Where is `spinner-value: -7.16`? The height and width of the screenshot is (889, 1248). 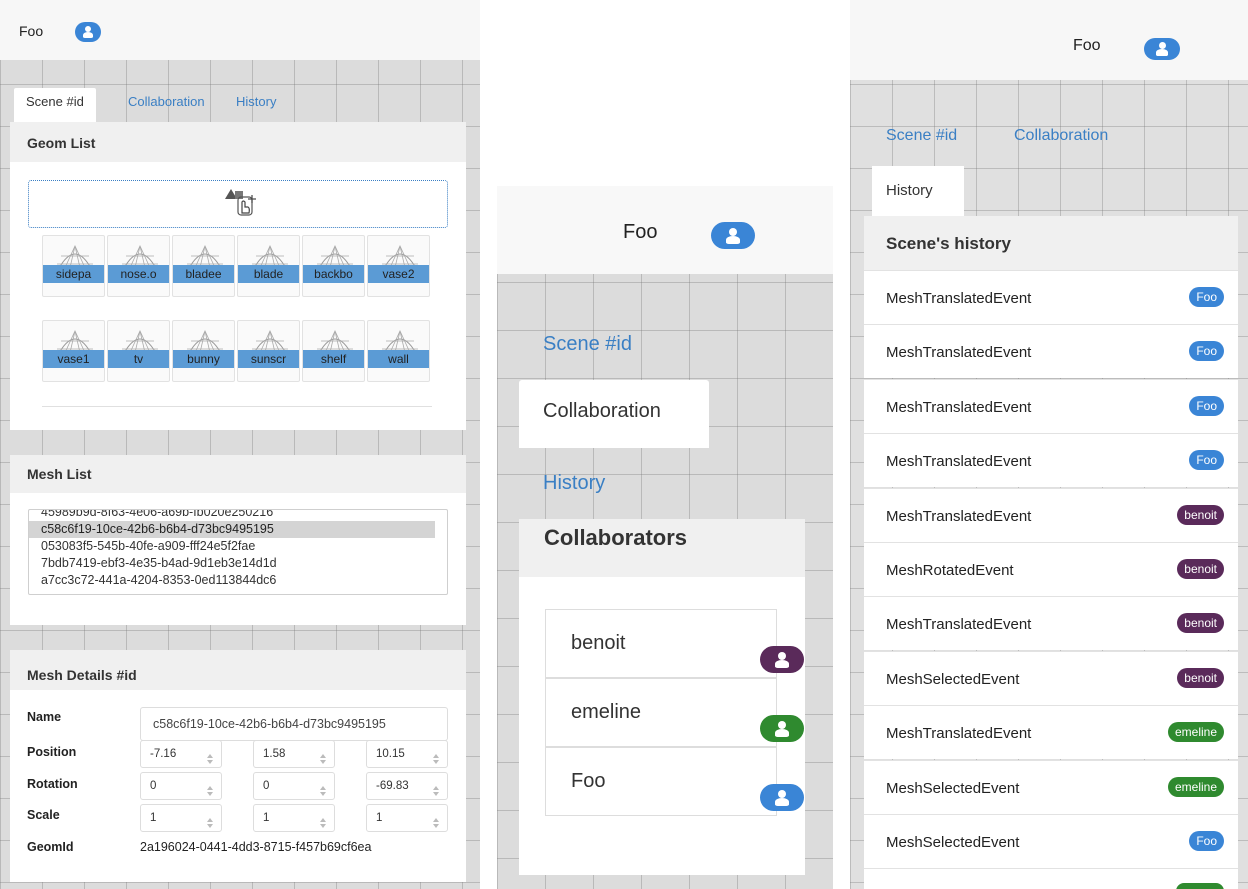
spinner-value: -7.16 is located at coordinates (163, 754).